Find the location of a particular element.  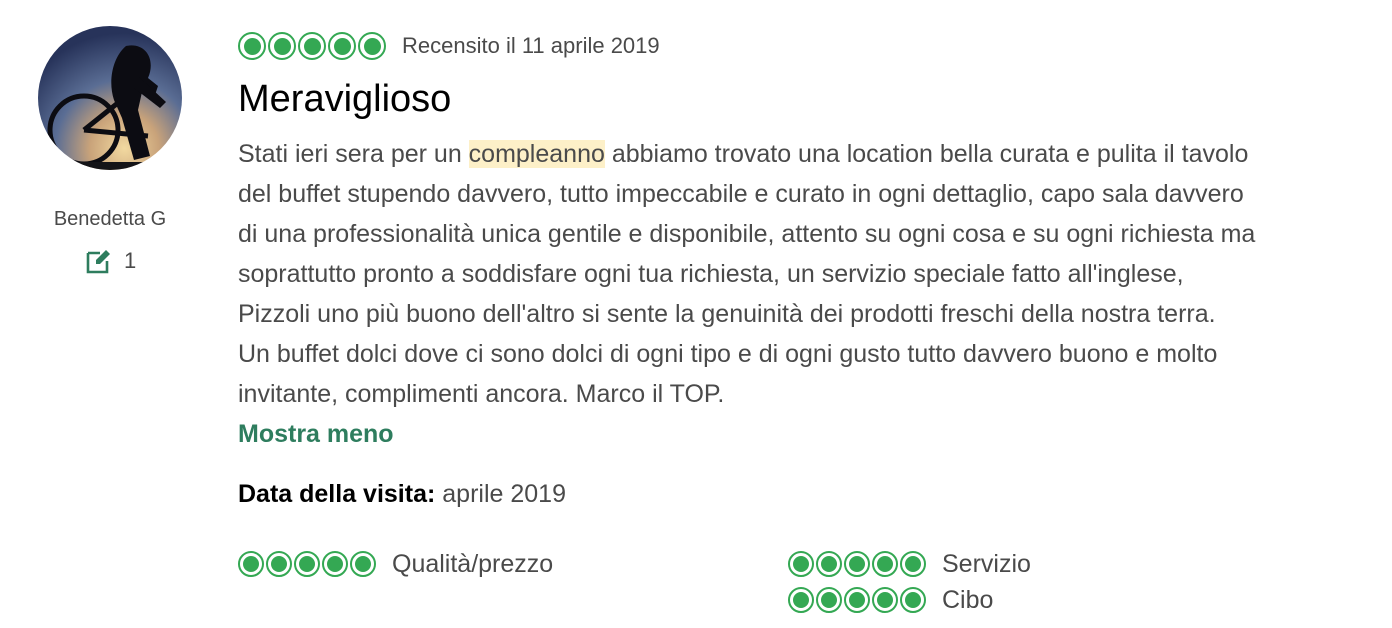

subrating-value: Qualità/prezzo is located at coordinates (395, 564).